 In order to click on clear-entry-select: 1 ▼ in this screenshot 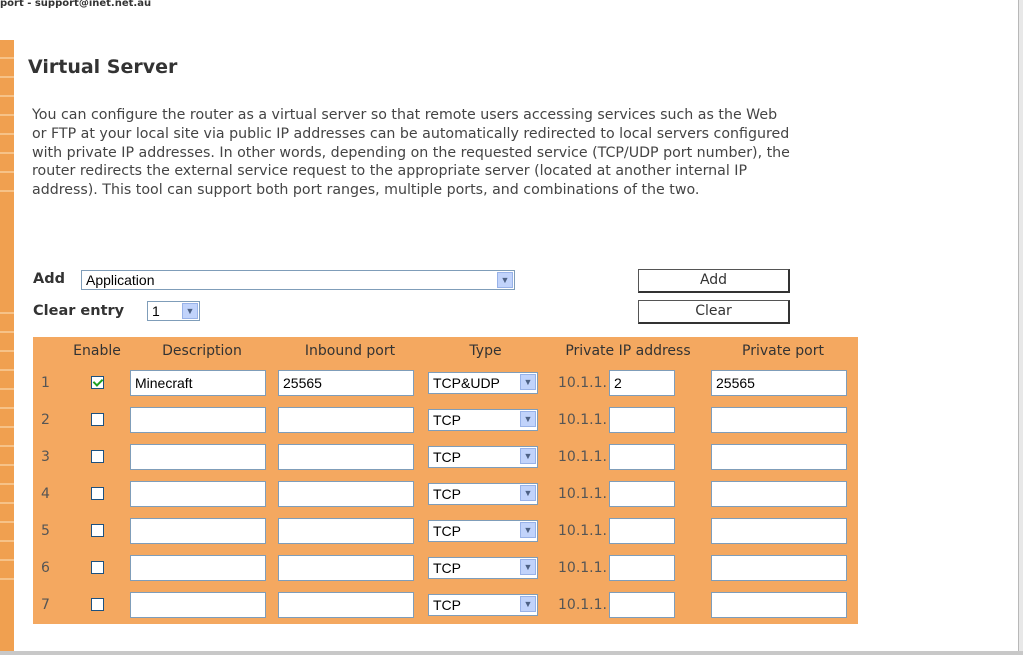, I will do `click(173, 311)`.